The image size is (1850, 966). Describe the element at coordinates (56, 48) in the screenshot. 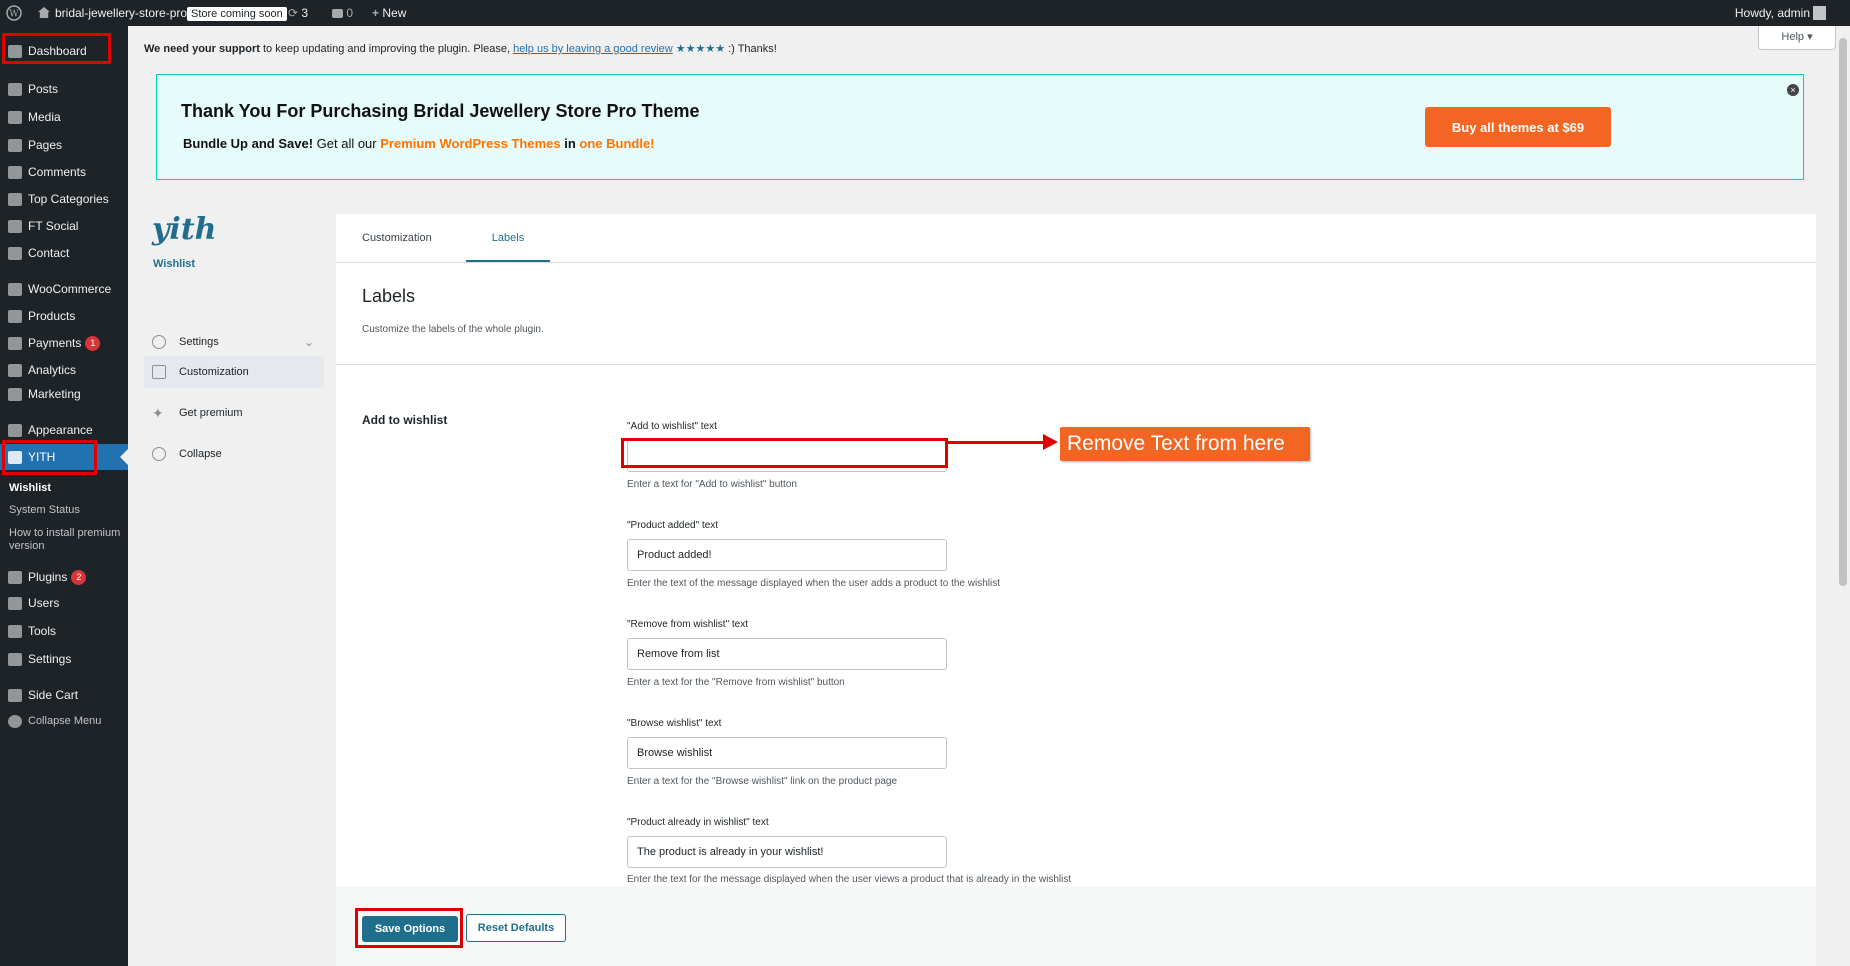

I see `highlight-box-dashboard` at that location.